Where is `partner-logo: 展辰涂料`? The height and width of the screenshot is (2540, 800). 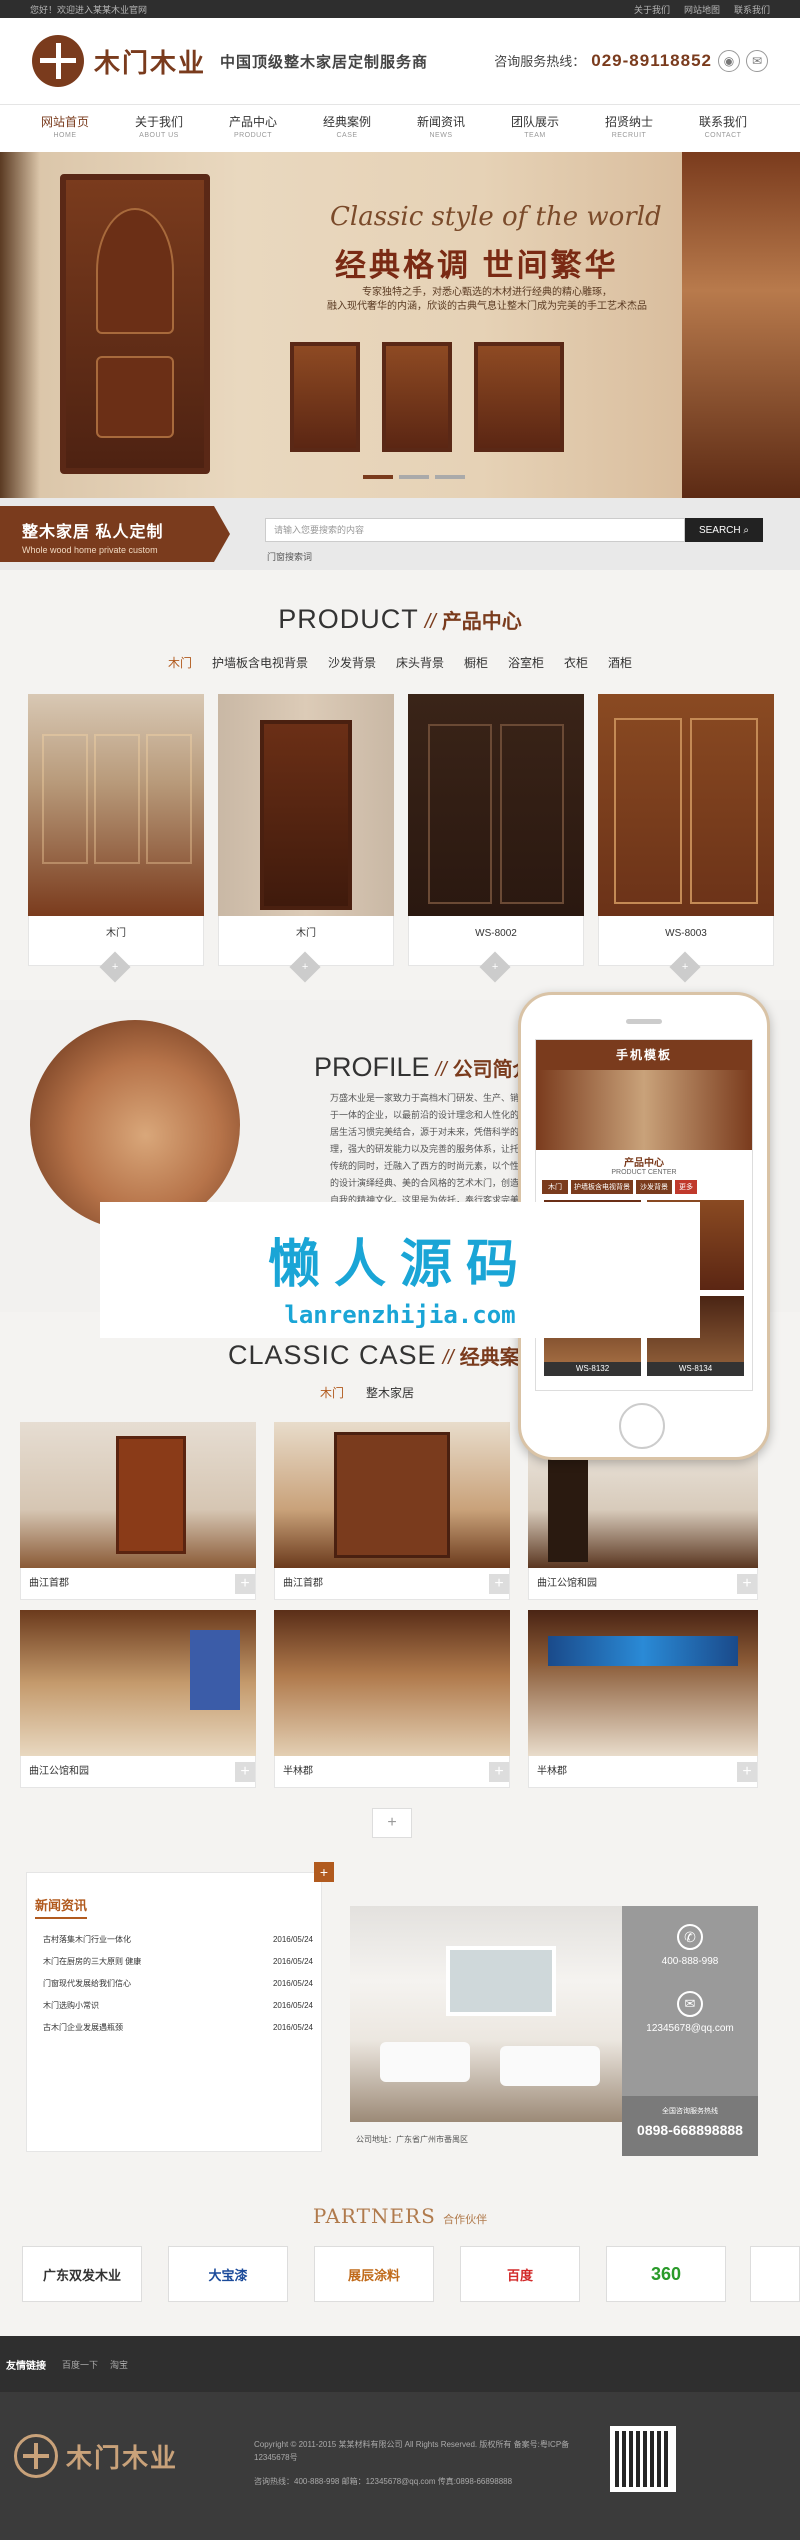 partner-logo: 展辰涂料 is located at coordinates (374, 2274).